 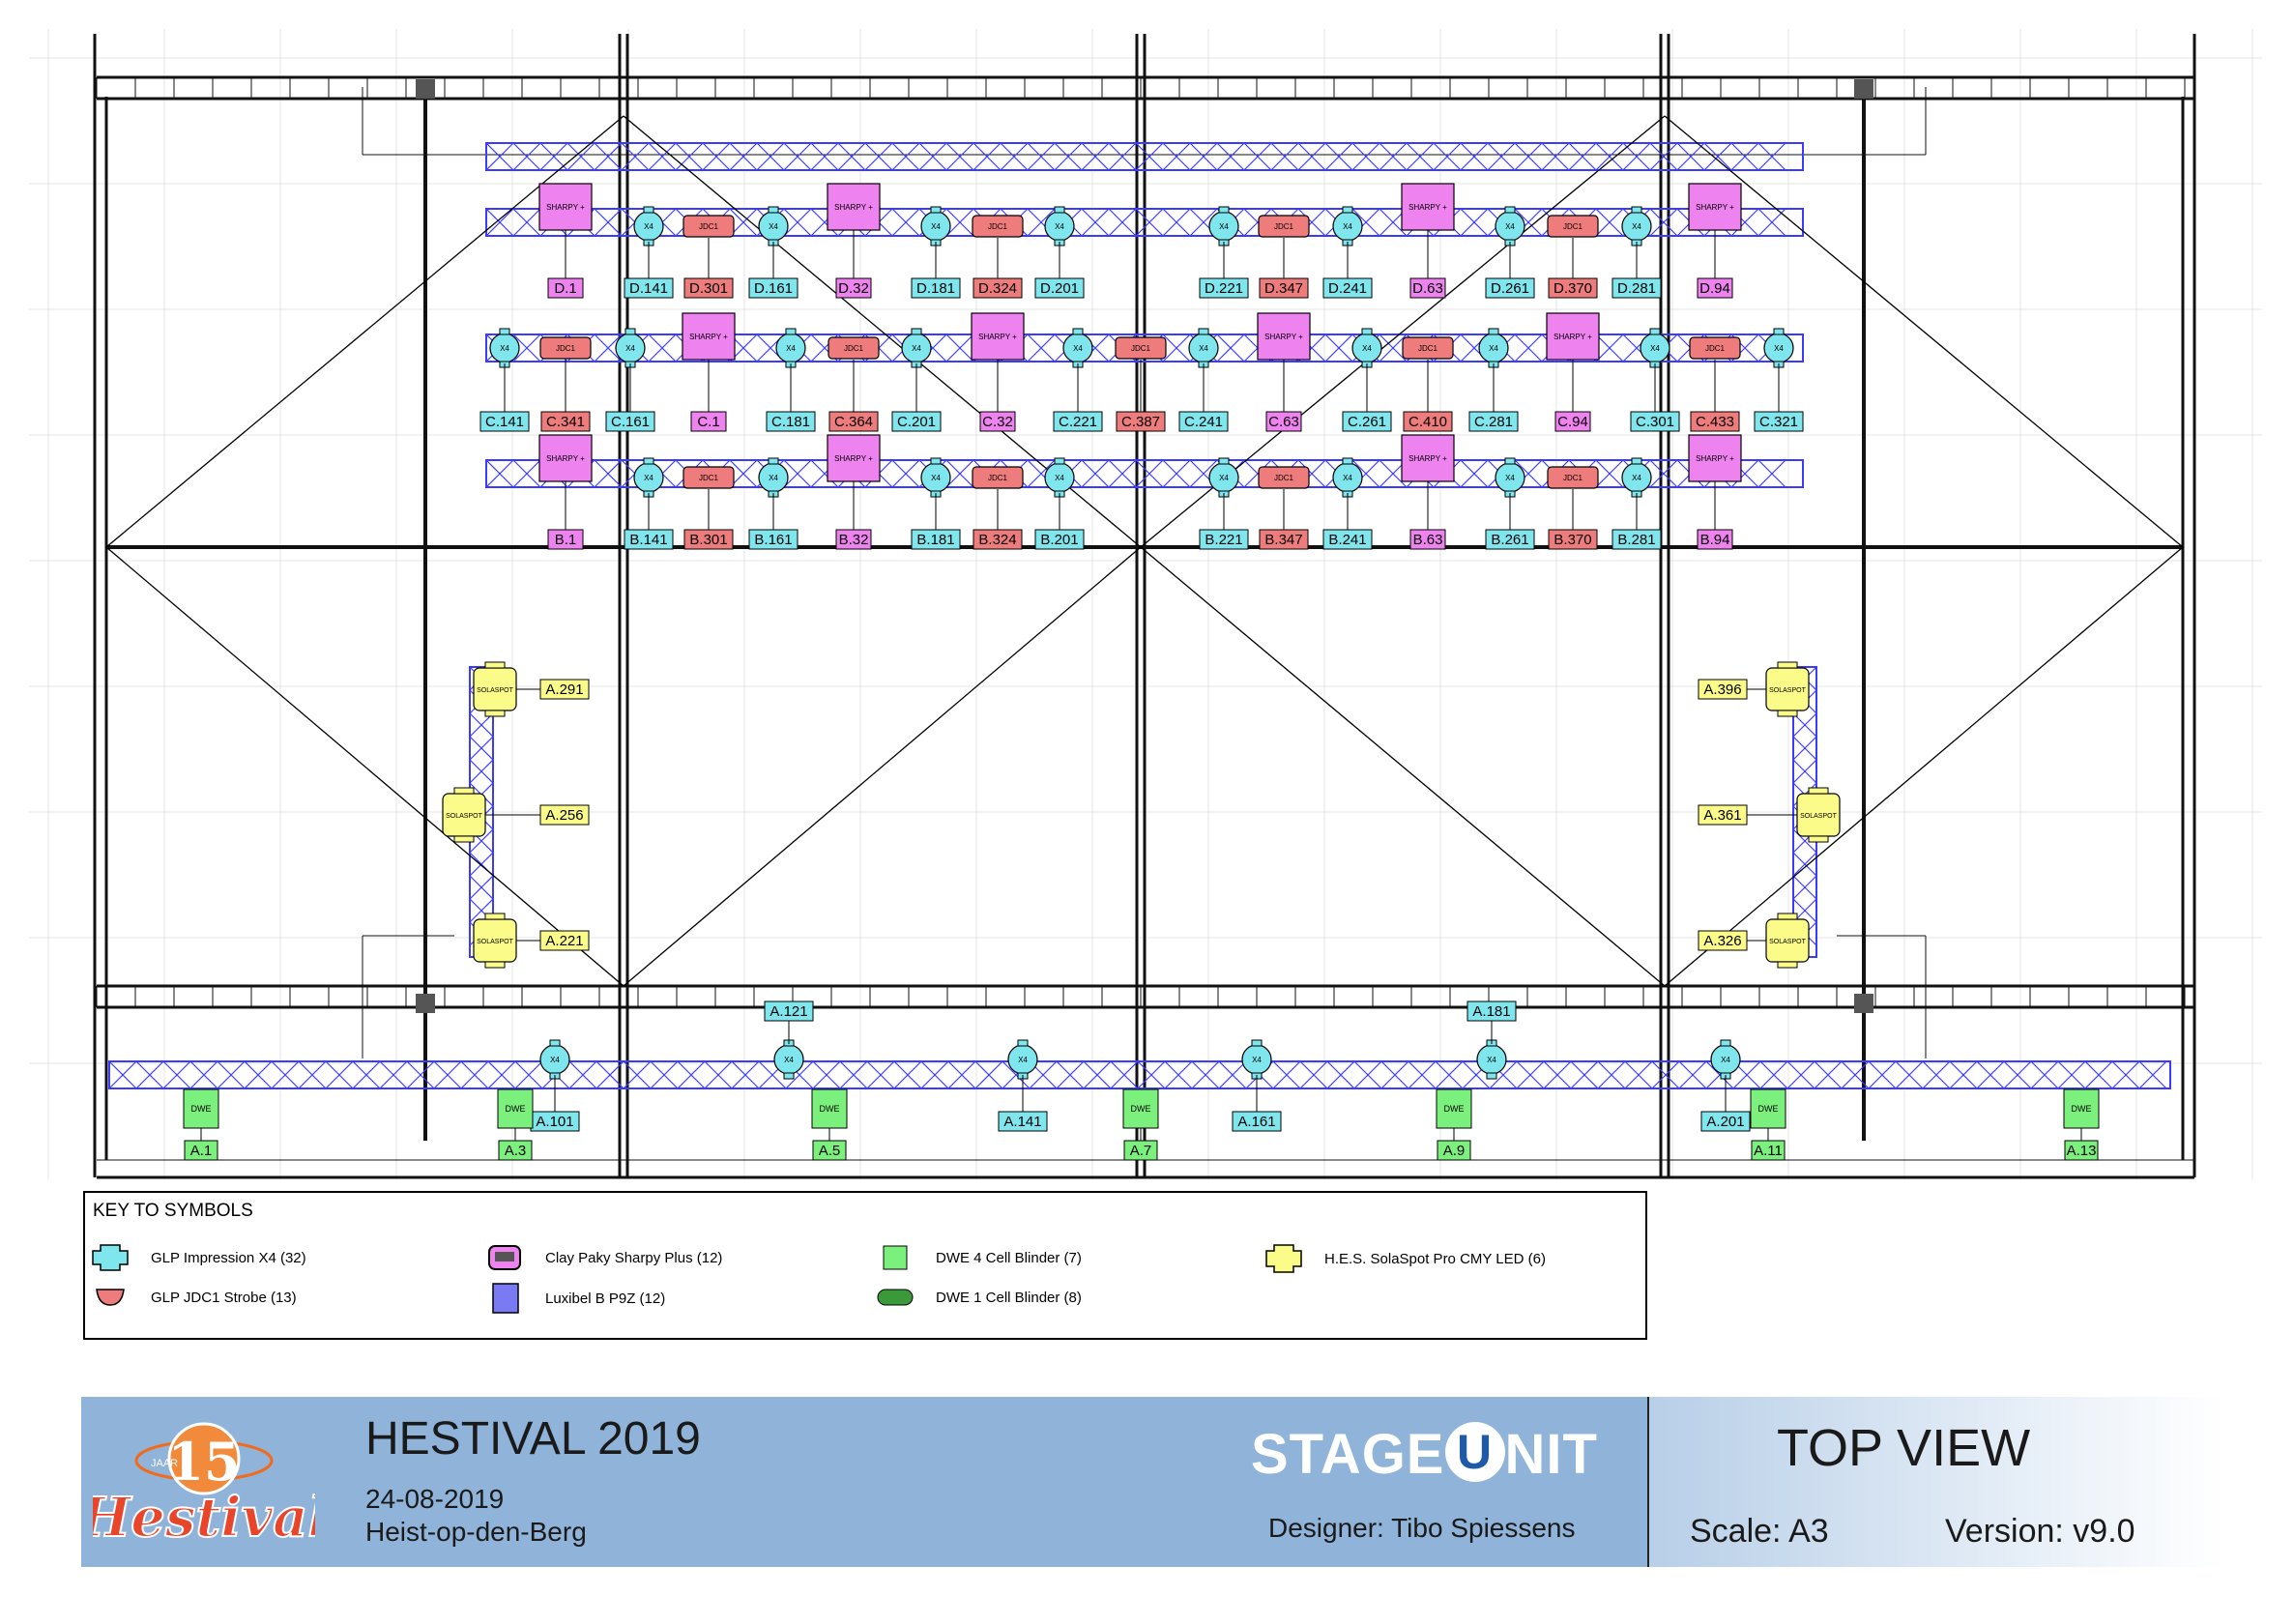 I want to click on fixture-label: C.32, so click(x=997, y=421).